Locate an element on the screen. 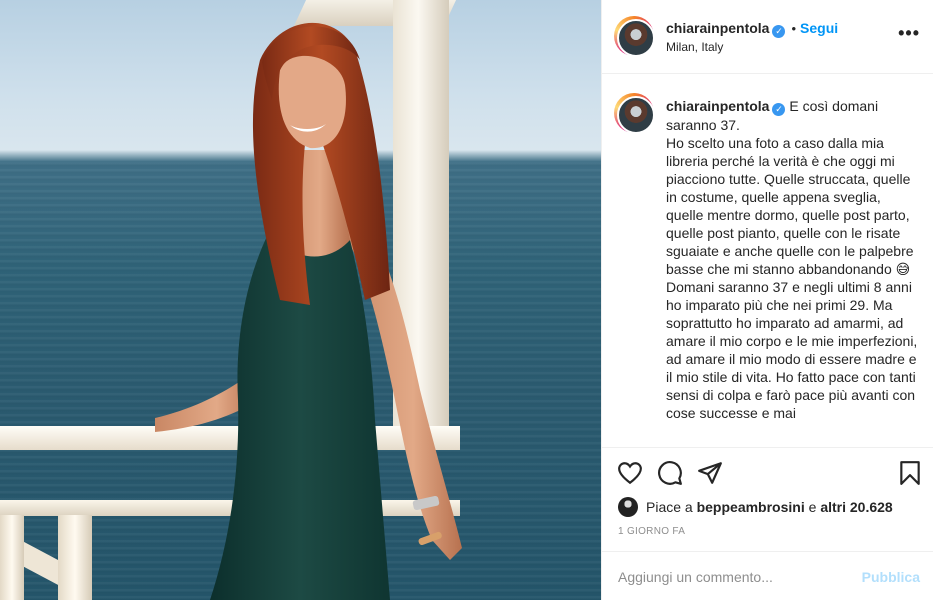 This screenshot has width=933, height=600. liker-username: beppeambrosini is located at coordinates (751, 507).